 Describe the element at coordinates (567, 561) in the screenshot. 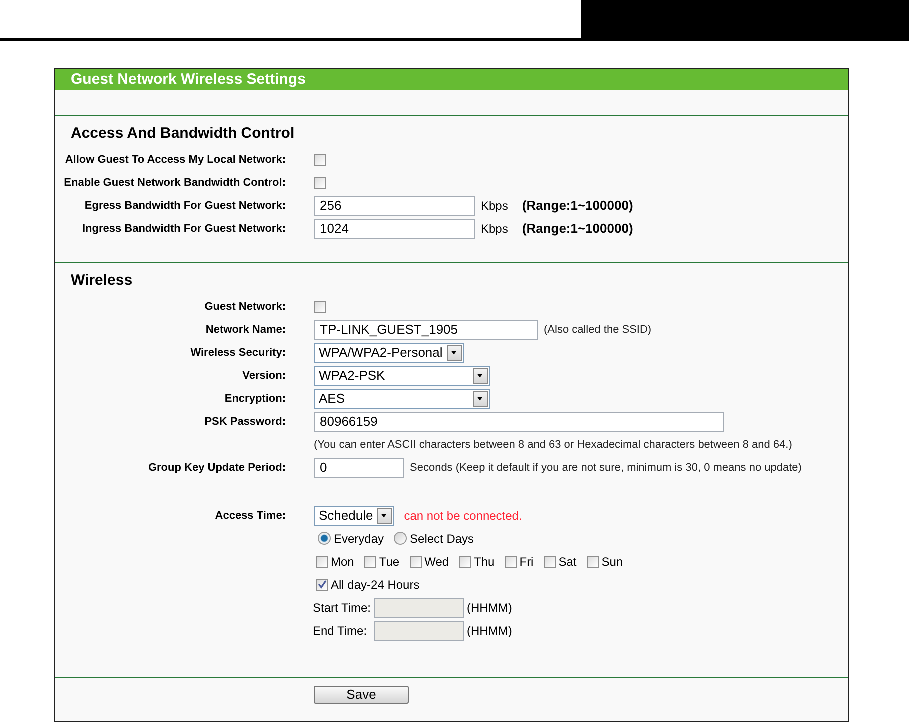

I see `day-label: Sat` at that location.